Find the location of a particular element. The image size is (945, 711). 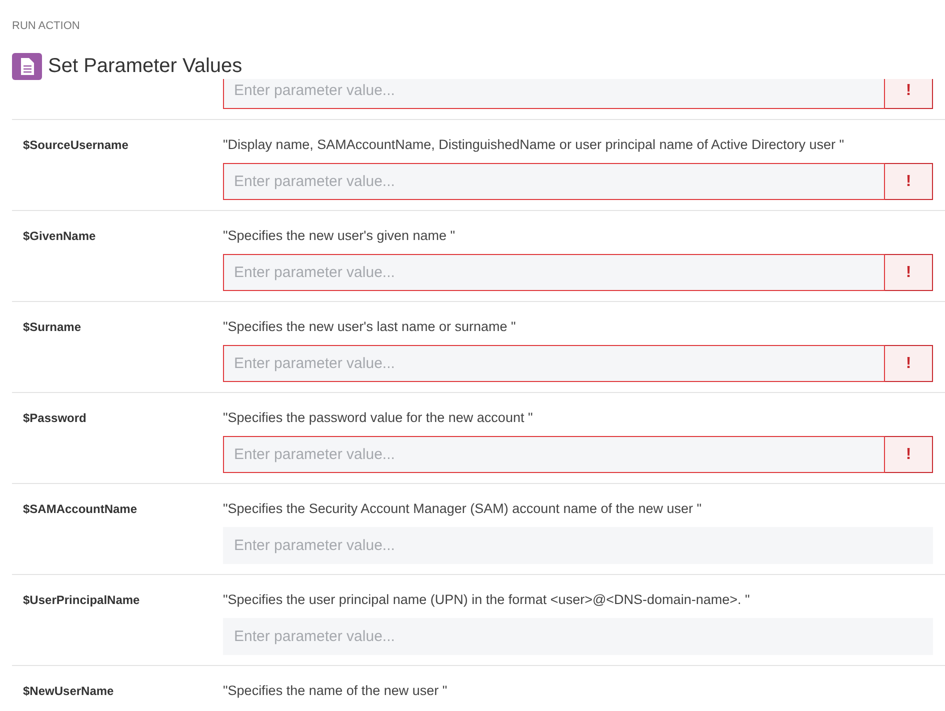

dialog-title: Set Parameter Values is located at coordinates (145, 66).